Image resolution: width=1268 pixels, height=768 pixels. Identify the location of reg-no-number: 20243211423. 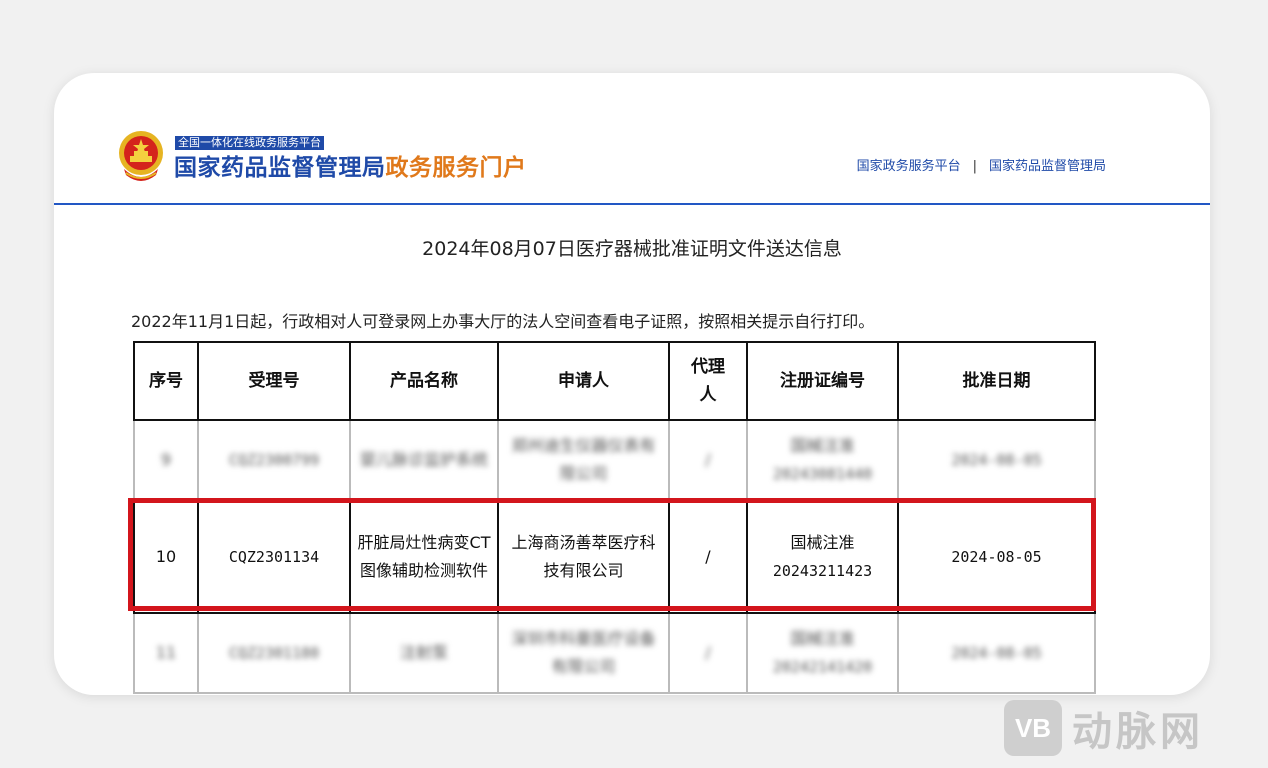
(822, 570).